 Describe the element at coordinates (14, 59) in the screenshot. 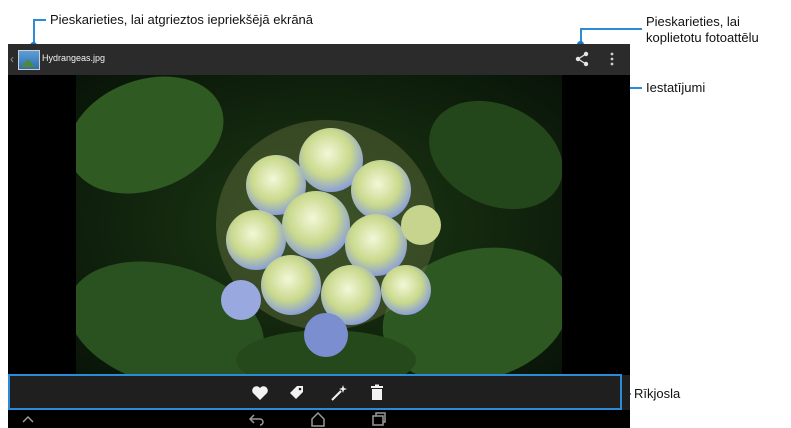

I see `chevron-left-icon: ‹` at that location.